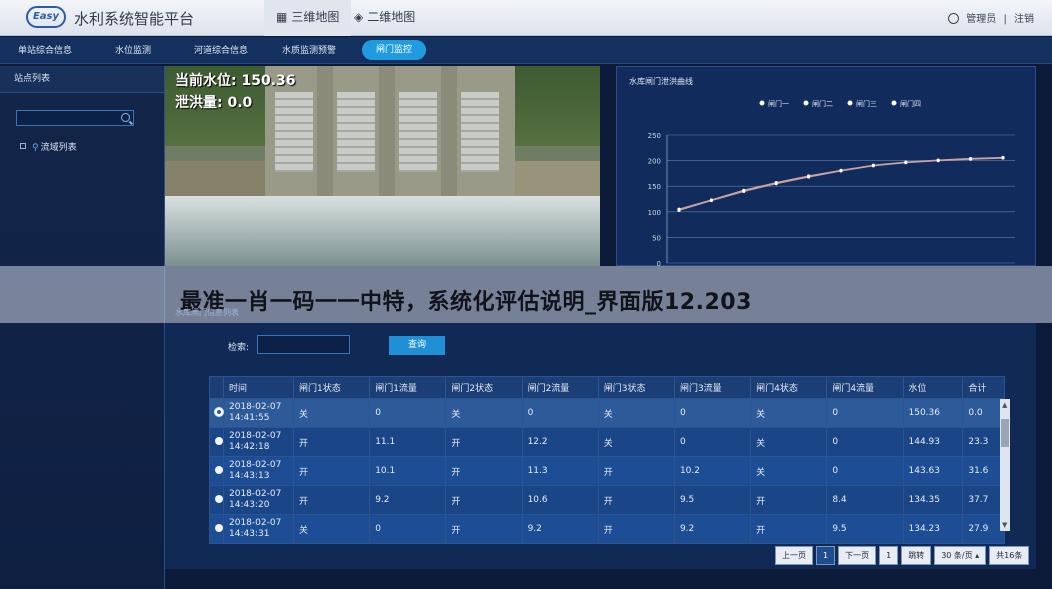 The image size is (1052, 589). I want to click on chevron-up-icon: ▴, so click(977, 555).